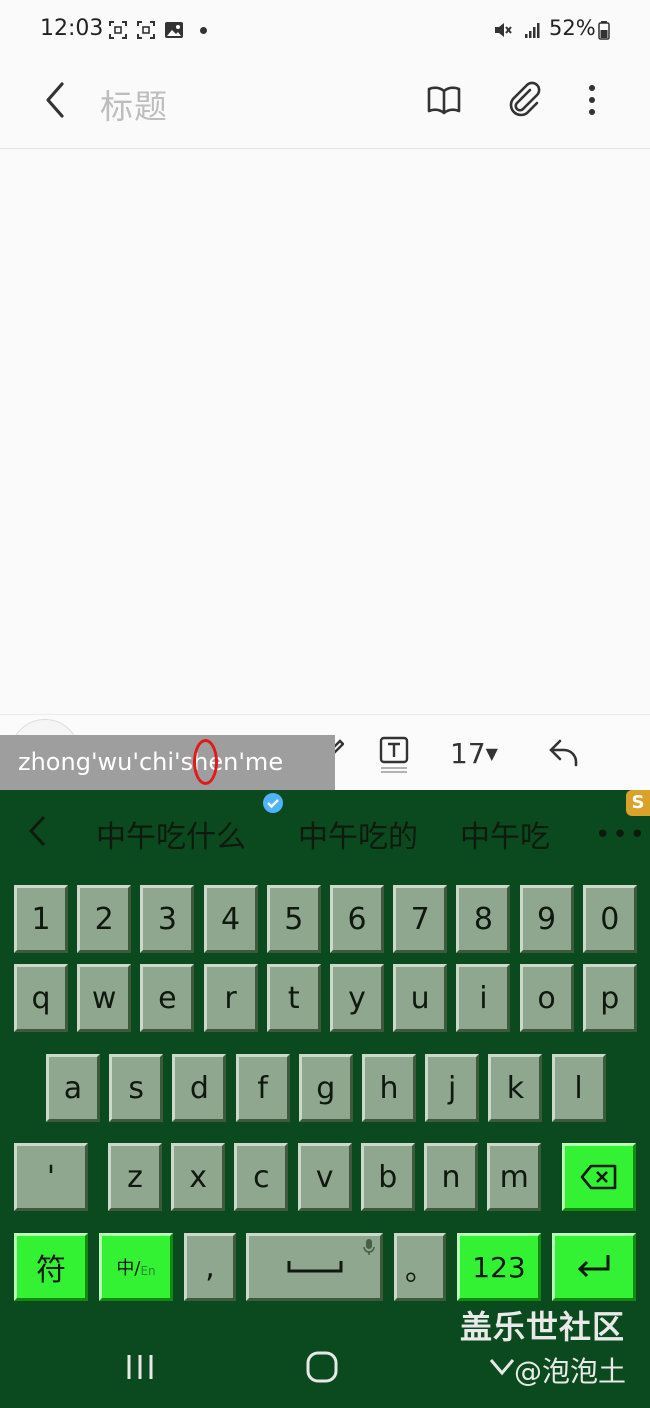 This screenshot has width=650, height=1408. Describe the element at coordinates (358, 834) in the screenshot. I see `candidate-item: 中午吃的` at that location.